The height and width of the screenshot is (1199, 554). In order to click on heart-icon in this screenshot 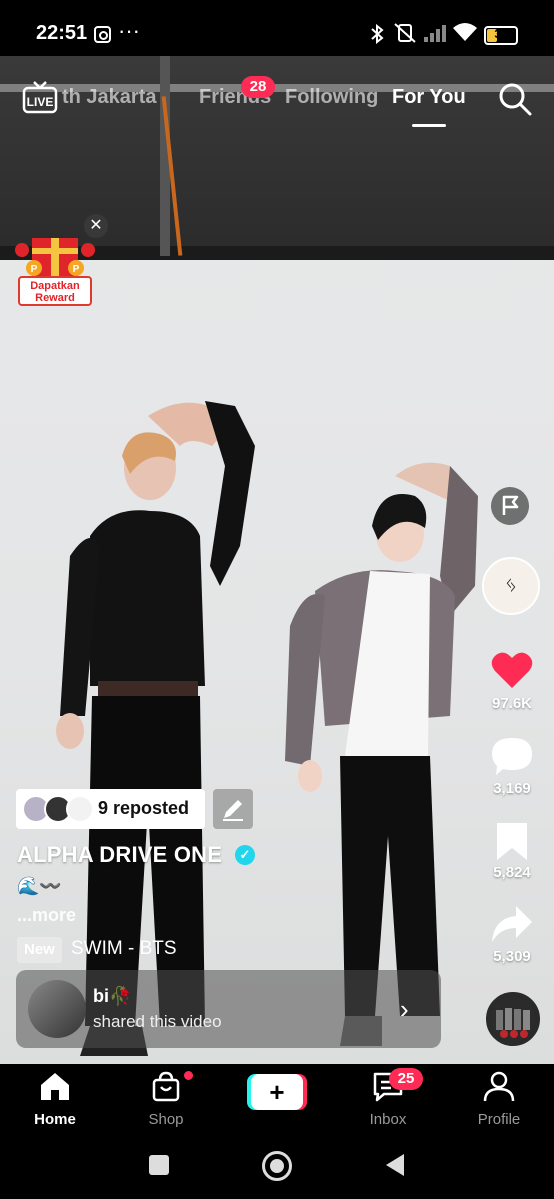, I will do `click(512, 670)`.